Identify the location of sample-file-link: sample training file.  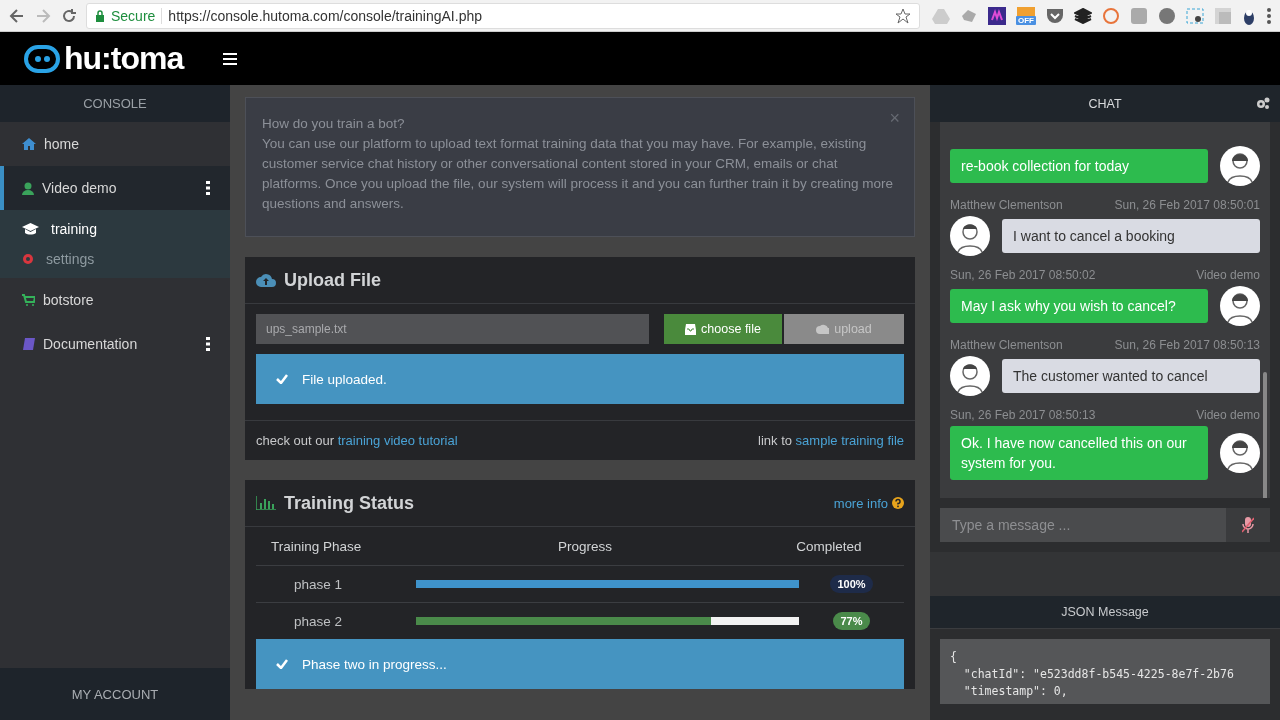
(849, 440).